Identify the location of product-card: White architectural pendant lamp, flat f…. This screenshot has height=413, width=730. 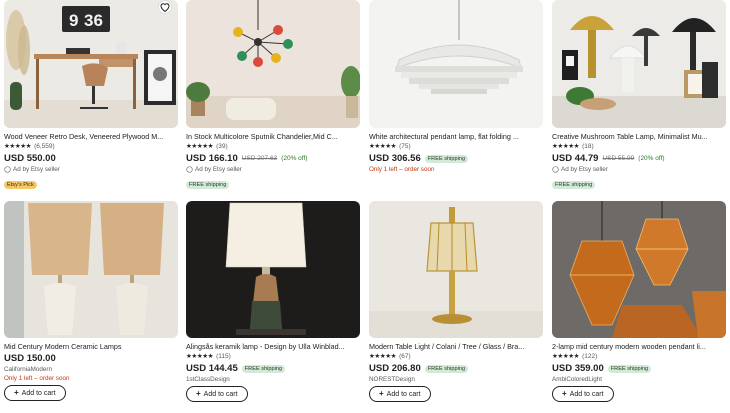
(456, 86).